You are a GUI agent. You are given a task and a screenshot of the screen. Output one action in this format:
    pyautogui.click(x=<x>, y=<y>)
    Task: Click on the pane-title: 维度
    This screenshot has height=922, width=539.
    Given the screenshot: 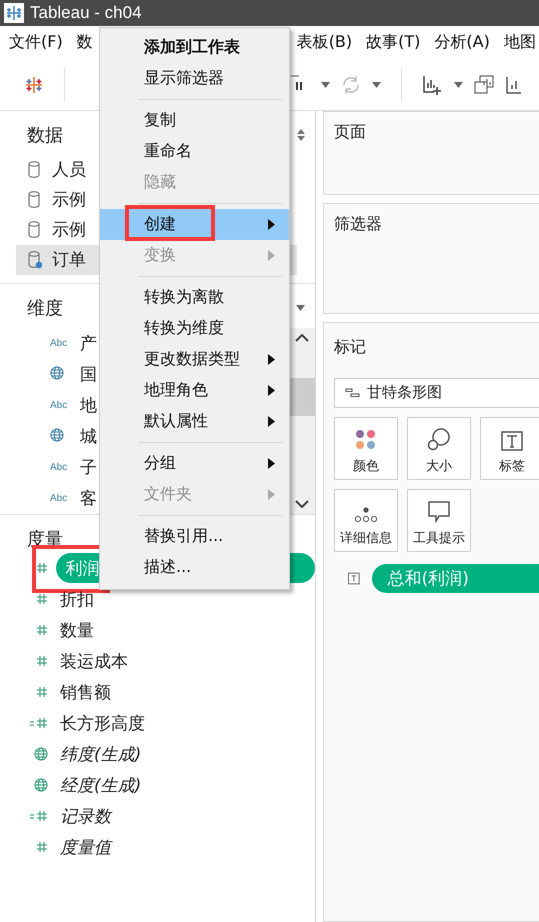 What is the action you would take?
    pyautogui.click(x=45, y=308)
    